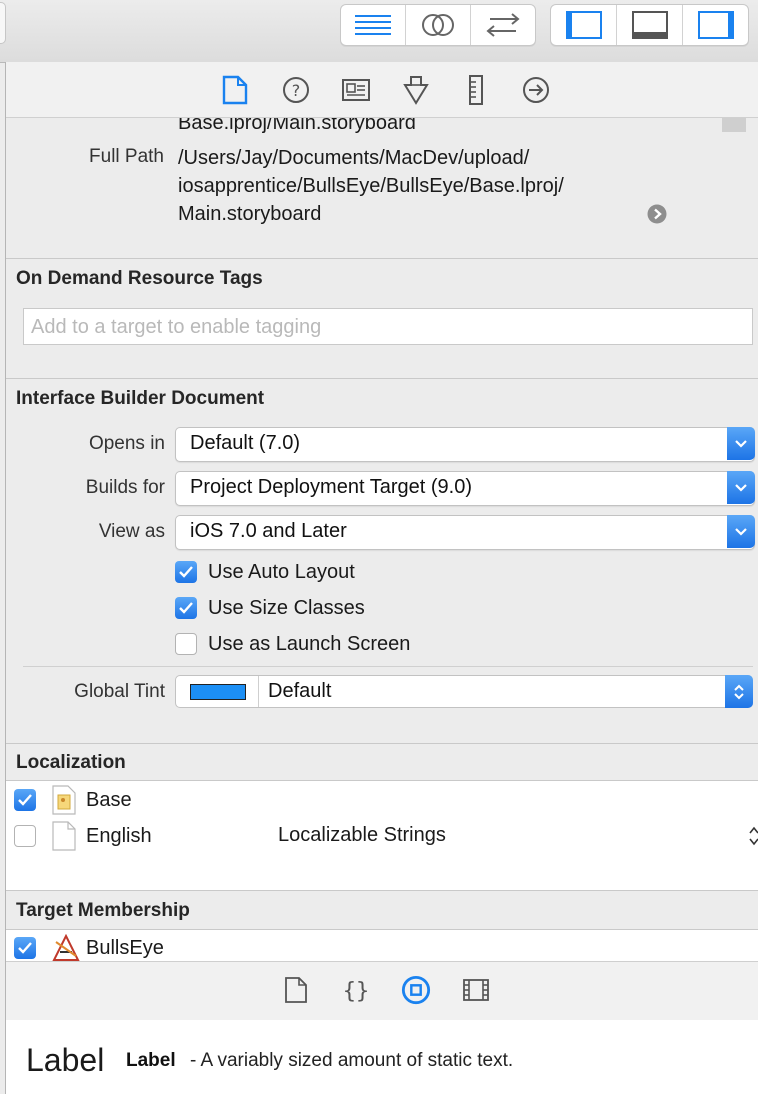 This screenshot has height=1094, width=758. What do you see at coordinates (297, 126) in the screenshot?
I see `location-path-partial: Base.lproj/Main.storyboard` at bounding box center [297, 126].